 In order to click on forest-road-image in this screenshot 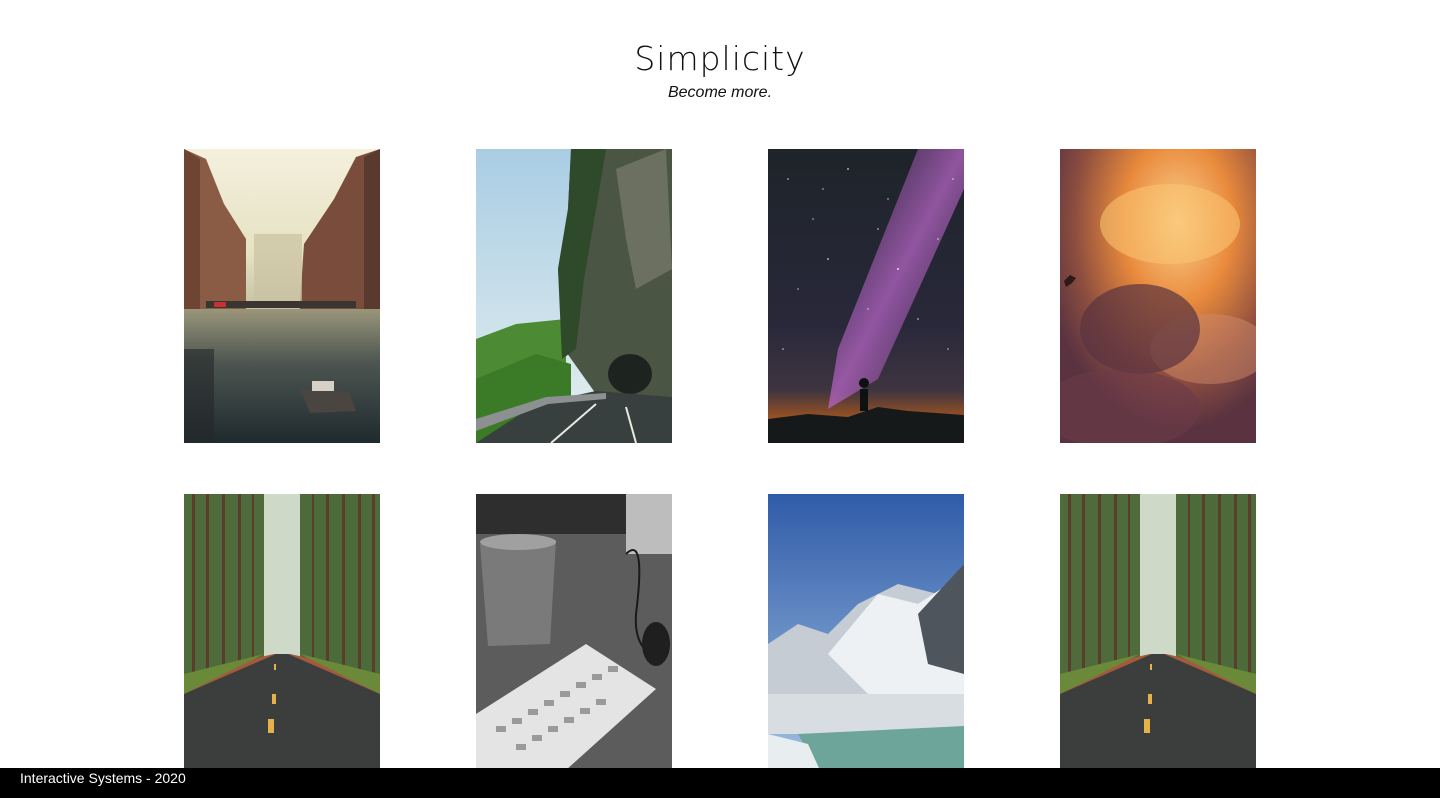, I will do `click(282, 641)`.